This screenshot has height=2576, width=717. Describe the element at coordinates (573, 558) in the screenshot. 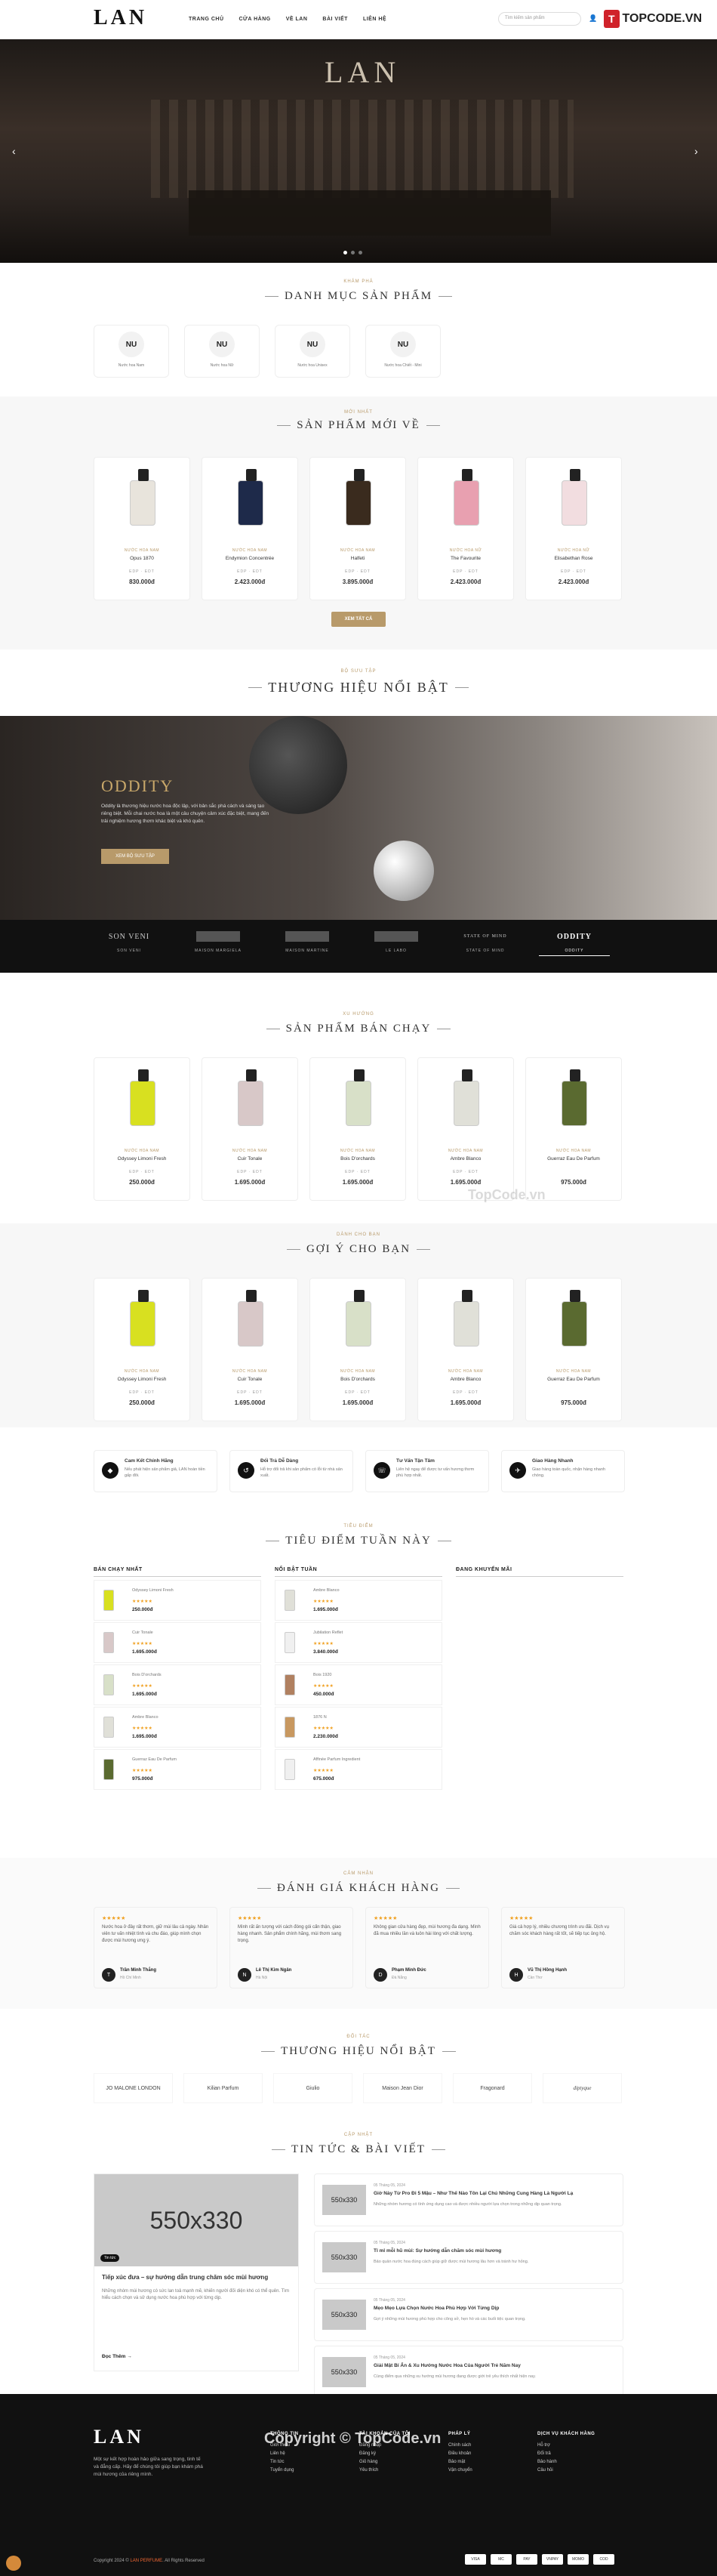

I see `product-name: Elisabethan Rose` at that location.